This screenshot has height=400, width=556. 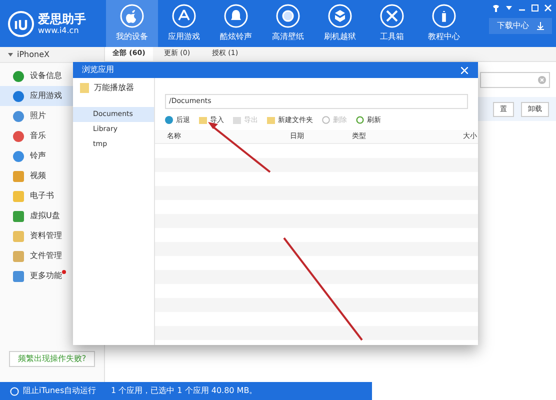 What do you see at coordinates (52, 55) in the screenshot?
I see `device-header: iPhoneX` at bounding box center [52, 55].